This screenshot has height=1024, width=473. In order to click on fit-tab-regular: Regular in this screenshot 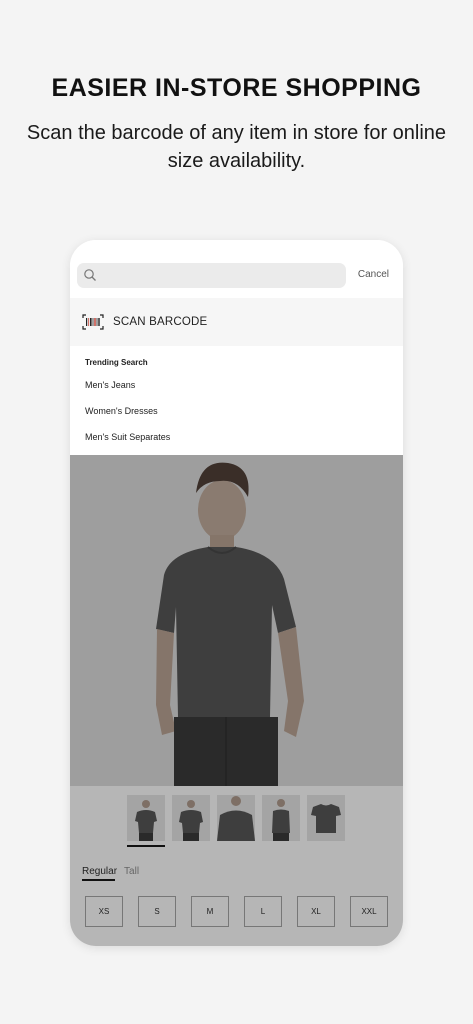, I will do `click(99, 871)`.